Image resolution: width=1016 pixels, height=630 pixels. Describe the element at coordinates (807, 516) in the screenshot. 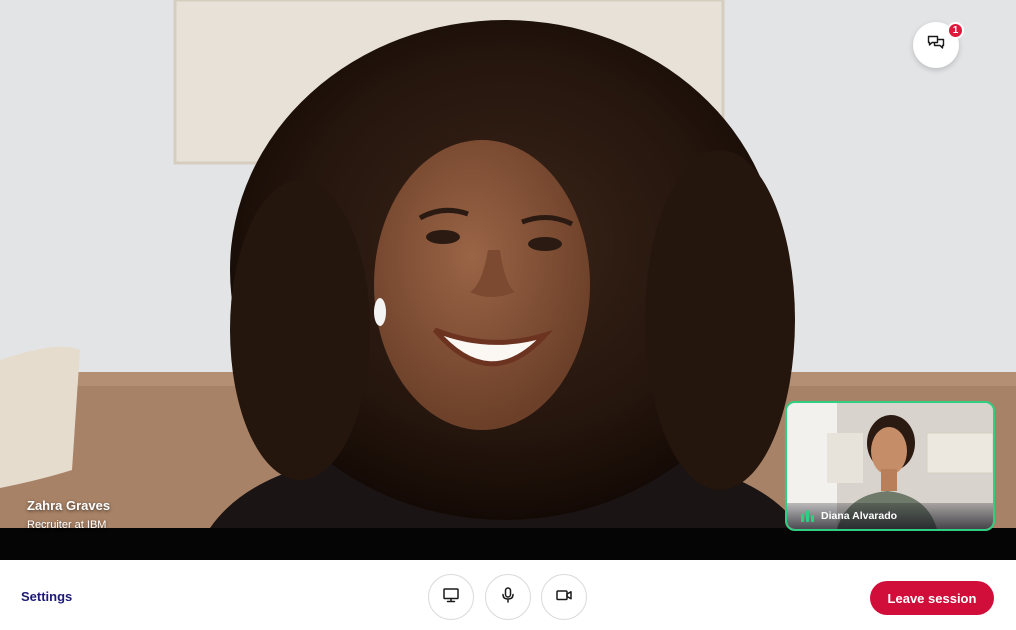

I see `speaking-indicator-icon` at that location.